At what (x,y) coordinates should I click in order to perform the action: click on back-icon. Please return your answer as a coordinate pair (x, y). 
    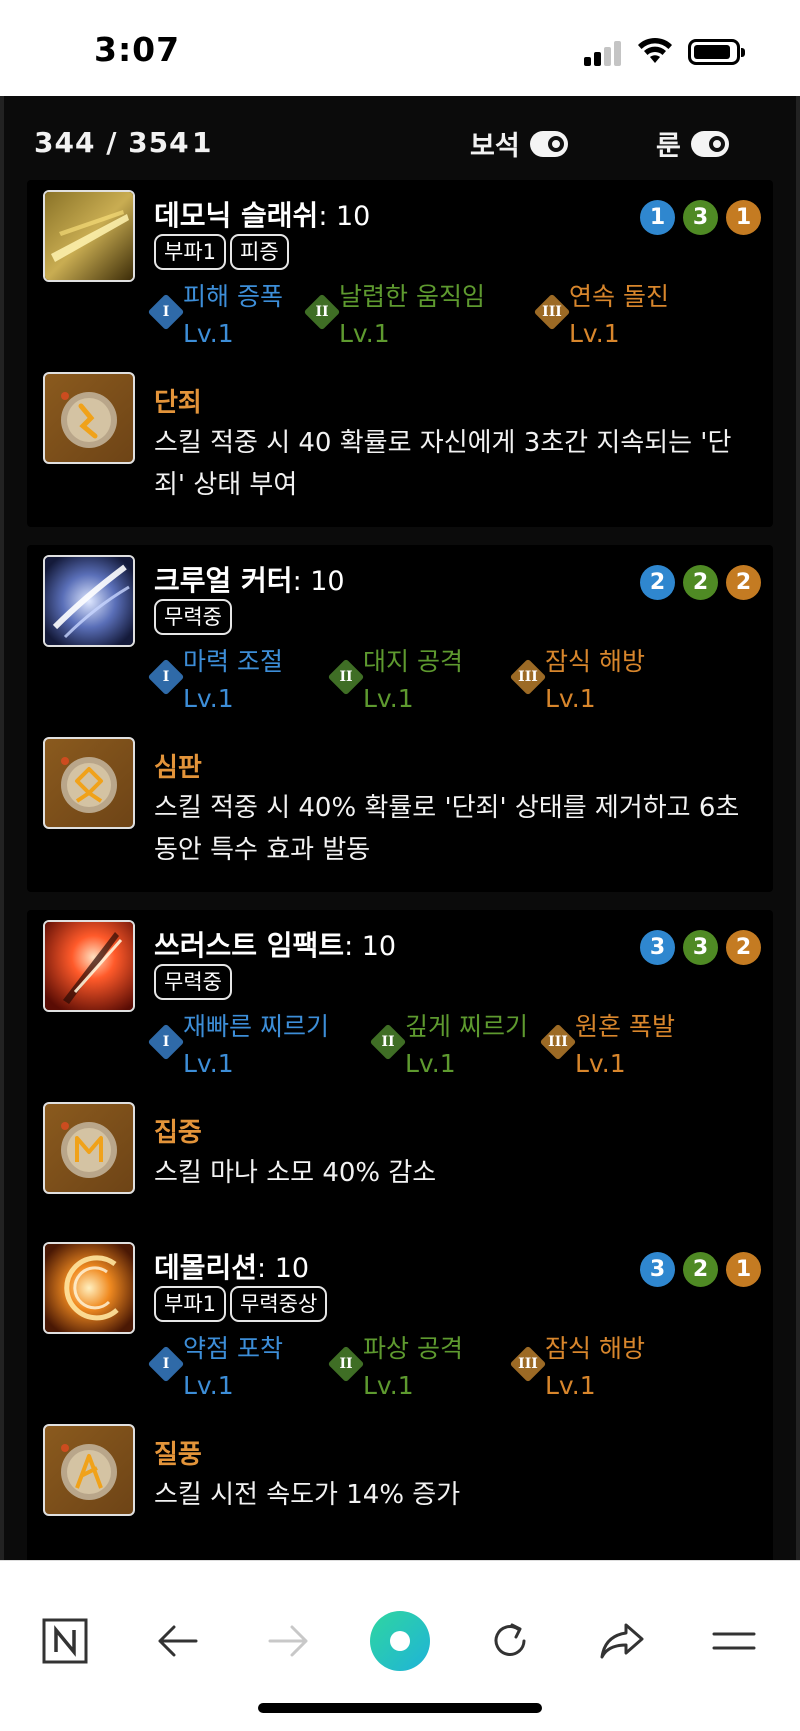
    Looking at the image, I should click on (178, 1641).